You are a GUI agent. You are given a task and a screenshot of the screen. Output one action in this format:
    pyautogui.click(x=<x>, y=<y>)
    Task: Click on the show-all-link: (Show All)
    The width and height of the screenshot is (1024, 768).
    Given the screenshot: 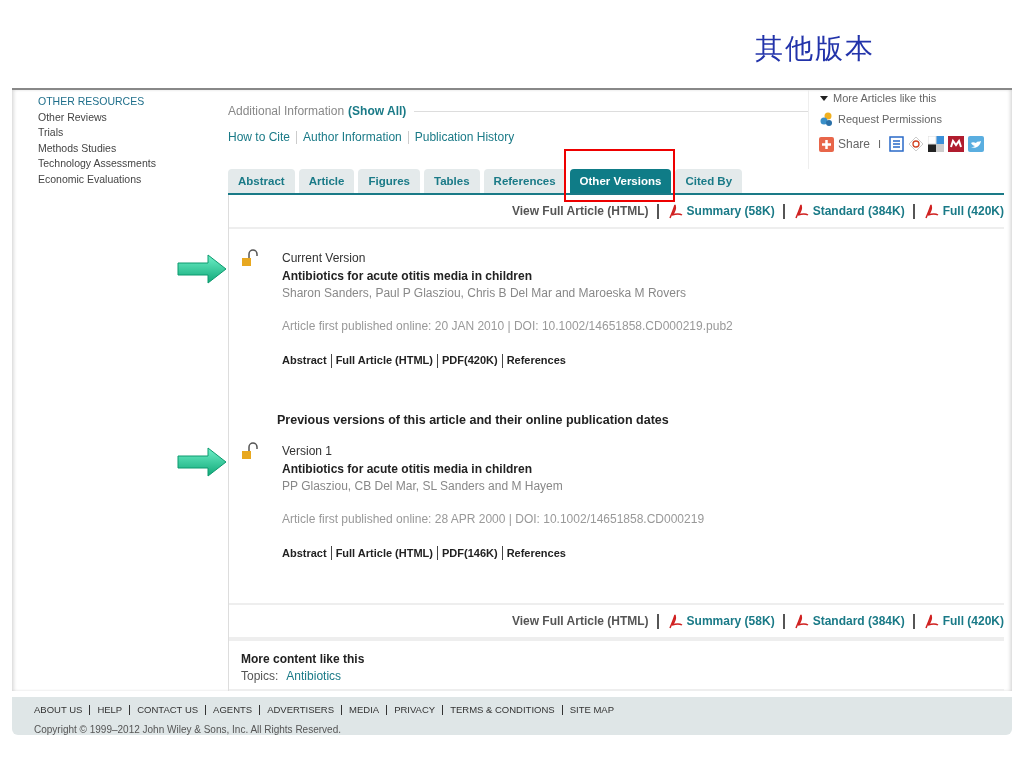 What is the action you would take?
    pyautogui.click(x=377, y=111)
    